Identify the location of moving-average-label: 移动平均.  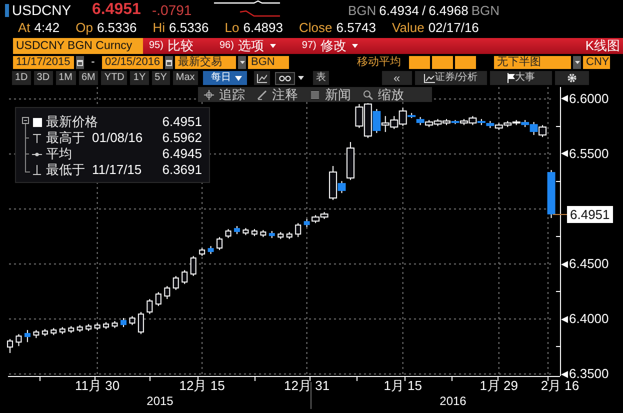
(379, 62).